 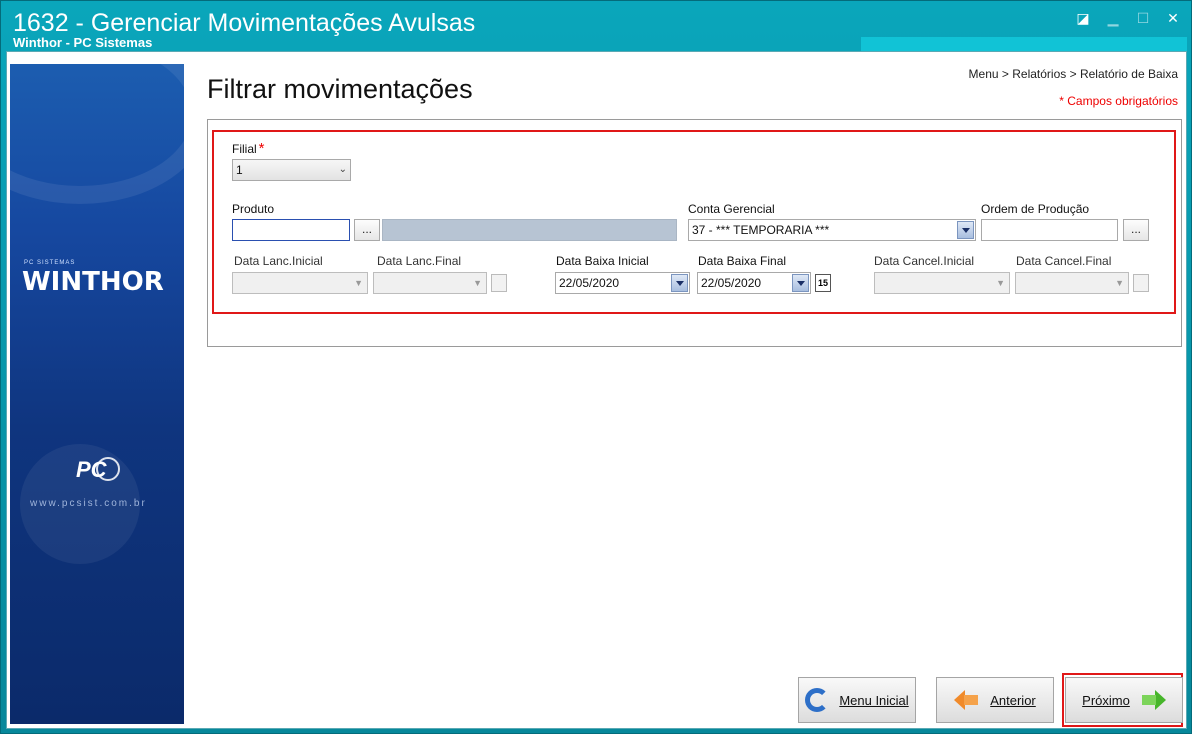 What do you see at coordinates (742, 261) in the screenshot?
I see `data-baixa-final-label: Data Baixa Final` at bounding box center [742, 261].